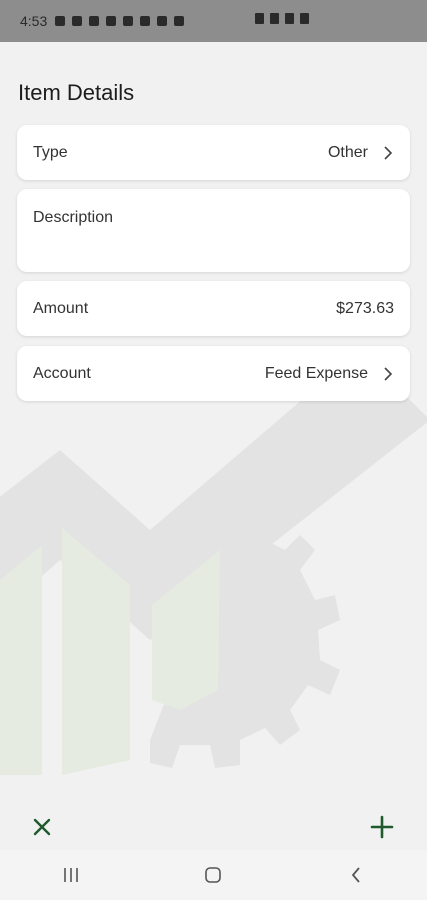  I want to click on amount-row: Amount $273.63, so click(213, 308).